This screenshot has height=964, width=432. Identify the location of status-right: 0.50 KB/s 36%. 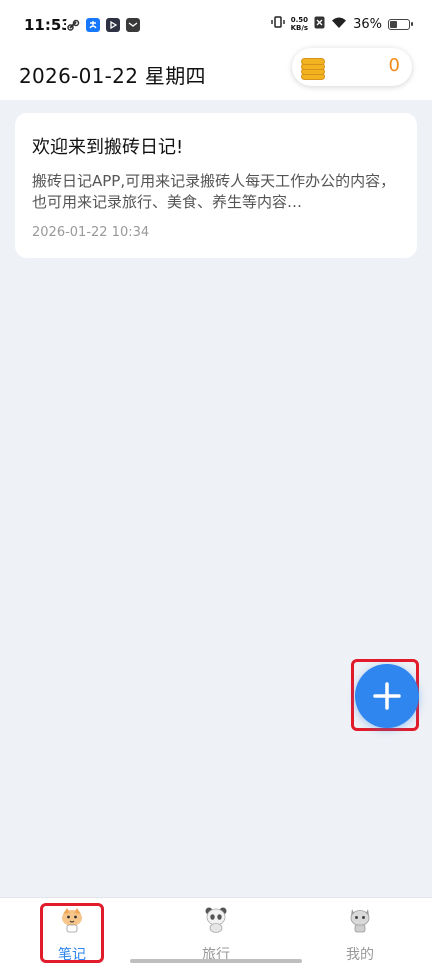
(341, 24).